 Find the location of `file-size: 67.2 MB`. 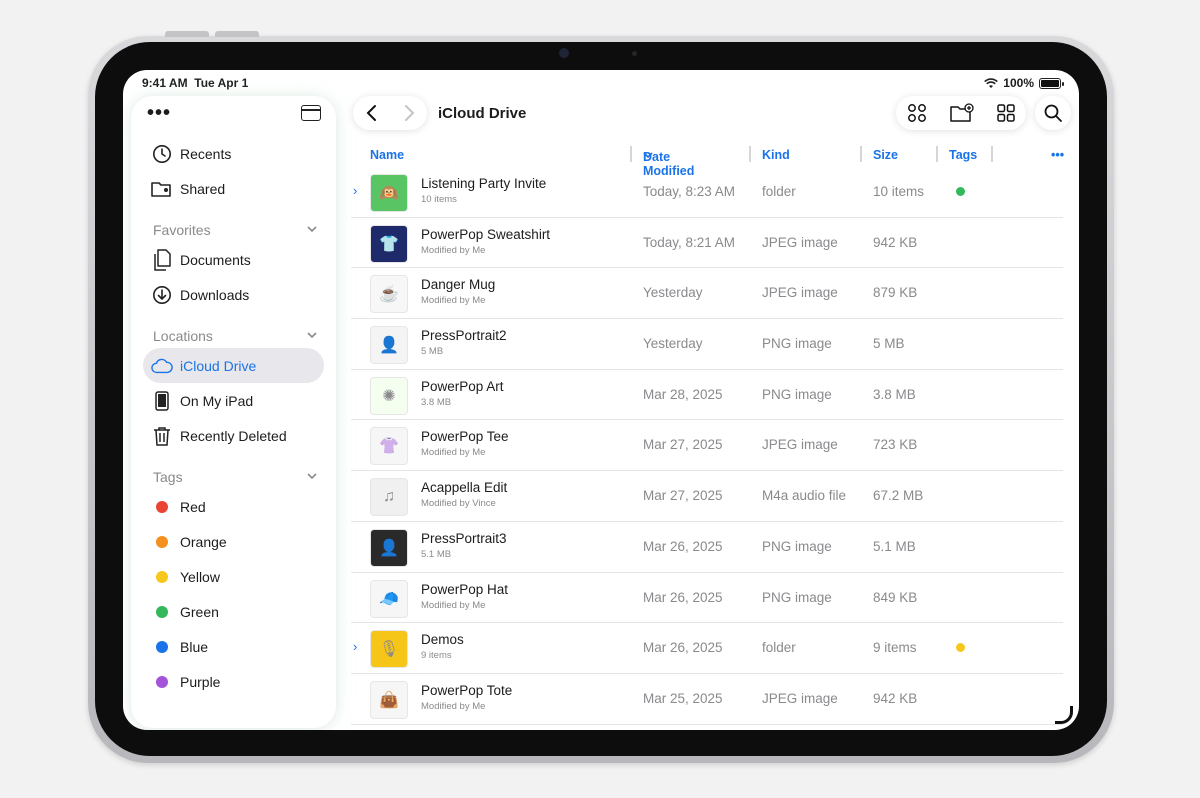

file-size: 67.2 MB is located at coordinates (898, 496).